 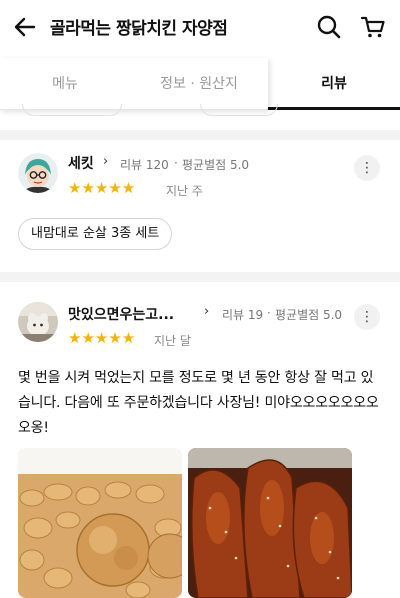 What do you see at coordinates (25, 27) in the screenshot?
I see `back-arrow-icon` at bounding box center [25, 27].